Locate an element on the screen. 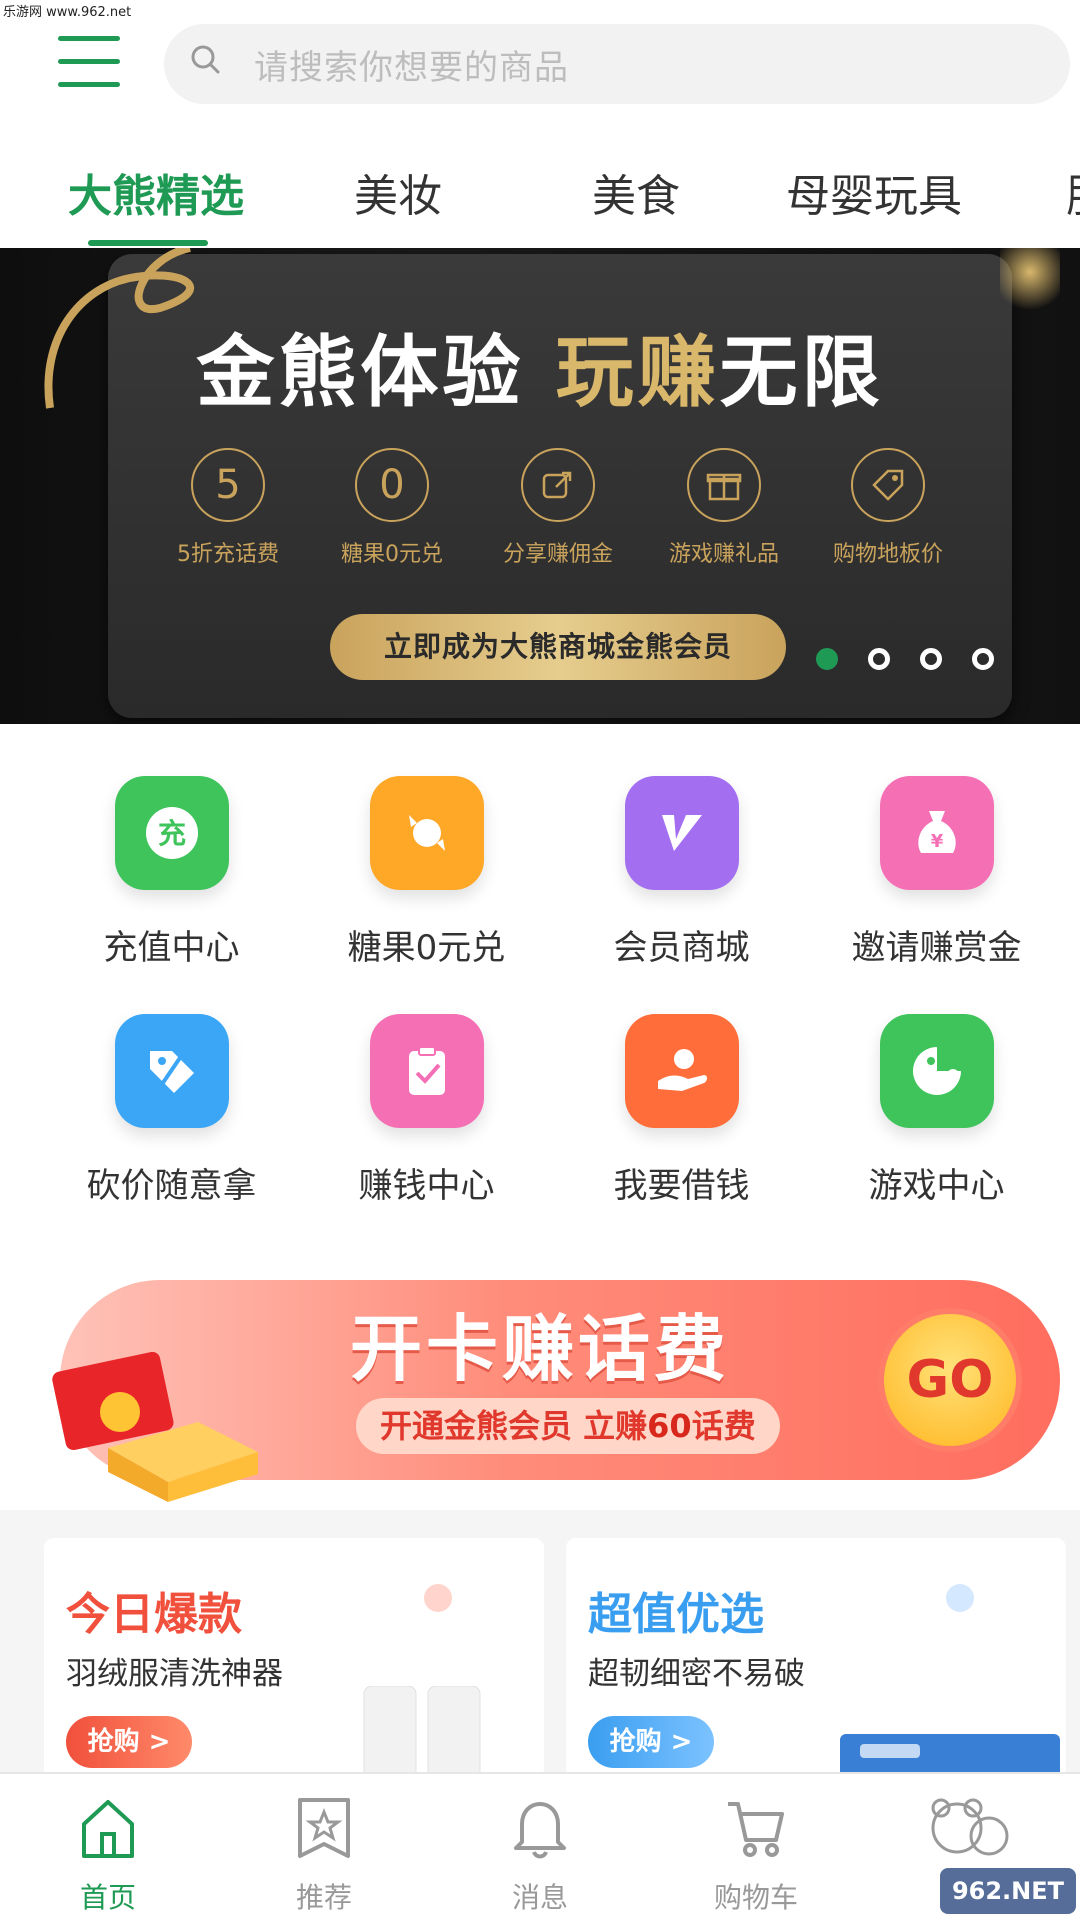  grid-item-invite: ¥ 邀请赚赏金 is located at coordinates (936, 872).